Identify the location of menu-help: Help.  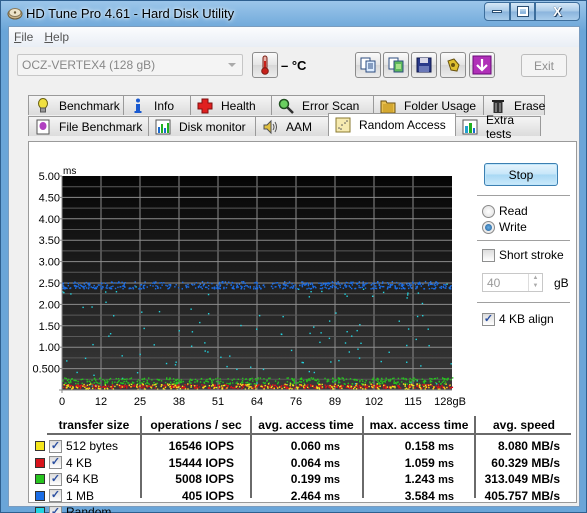
(57, 37).